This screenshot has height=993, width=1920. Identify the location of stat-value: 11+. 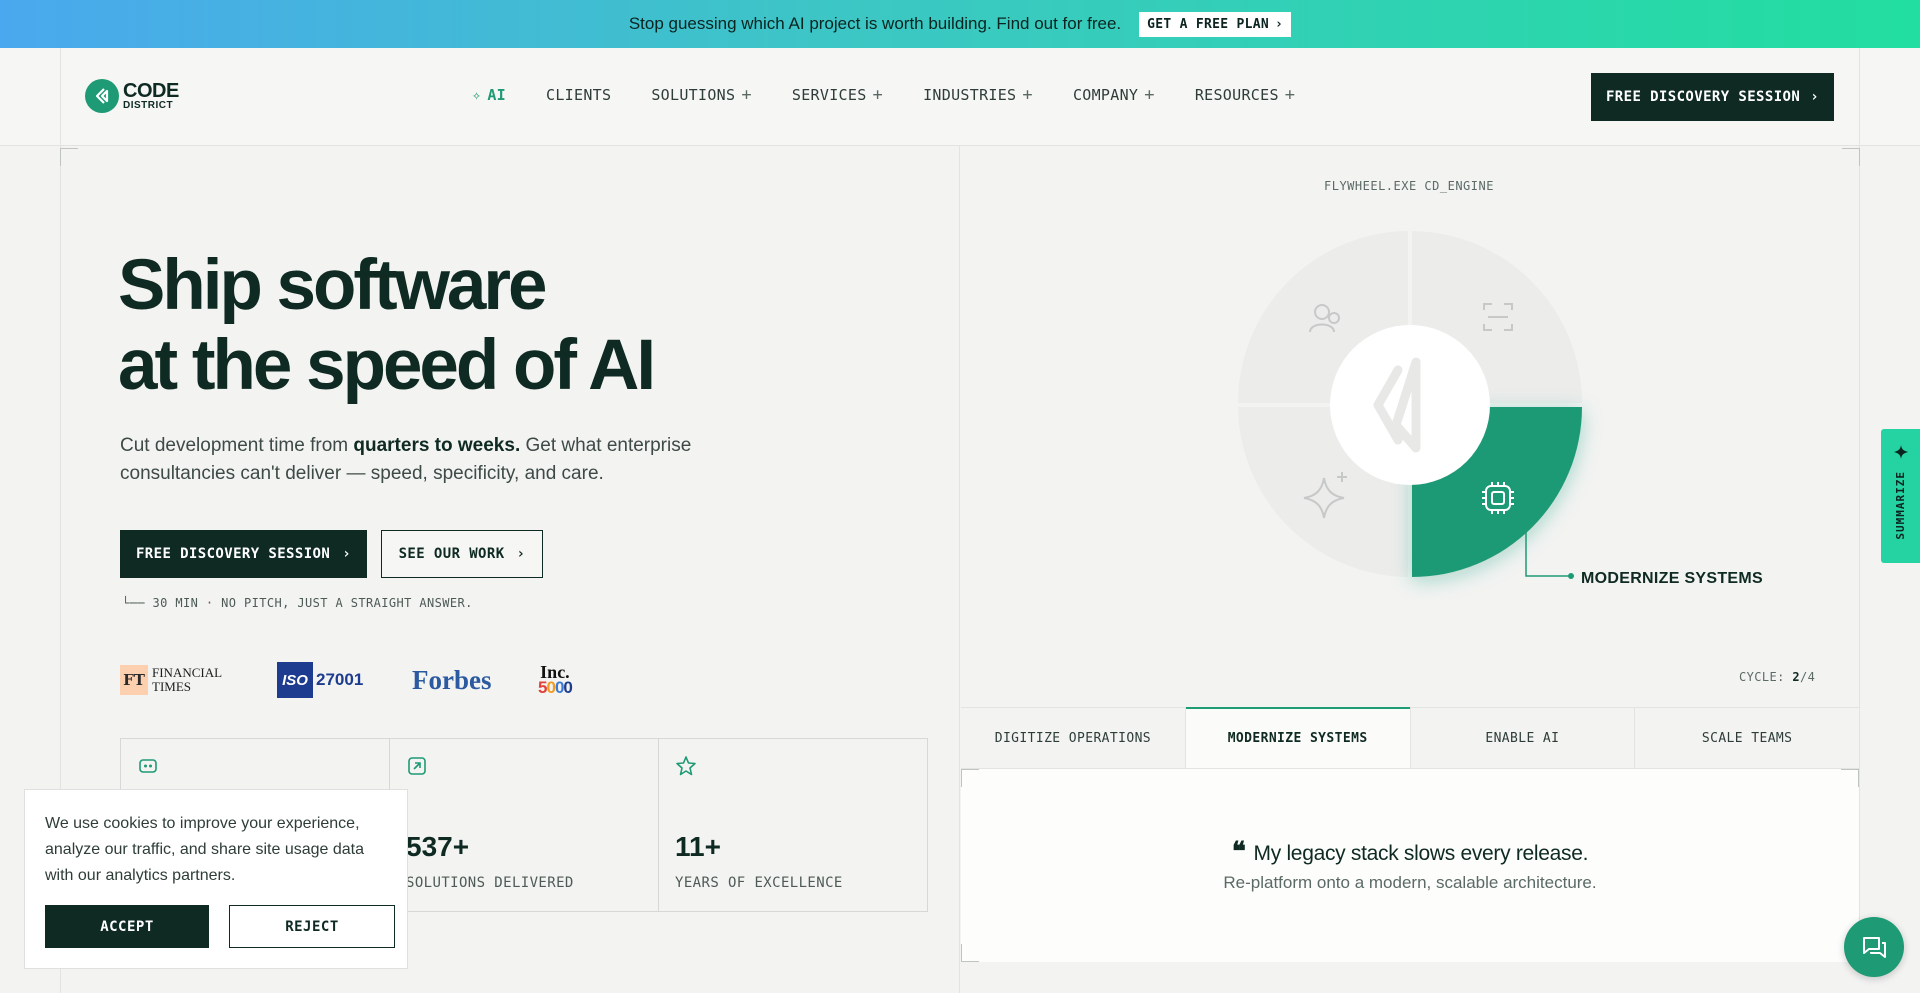
(698, 846).